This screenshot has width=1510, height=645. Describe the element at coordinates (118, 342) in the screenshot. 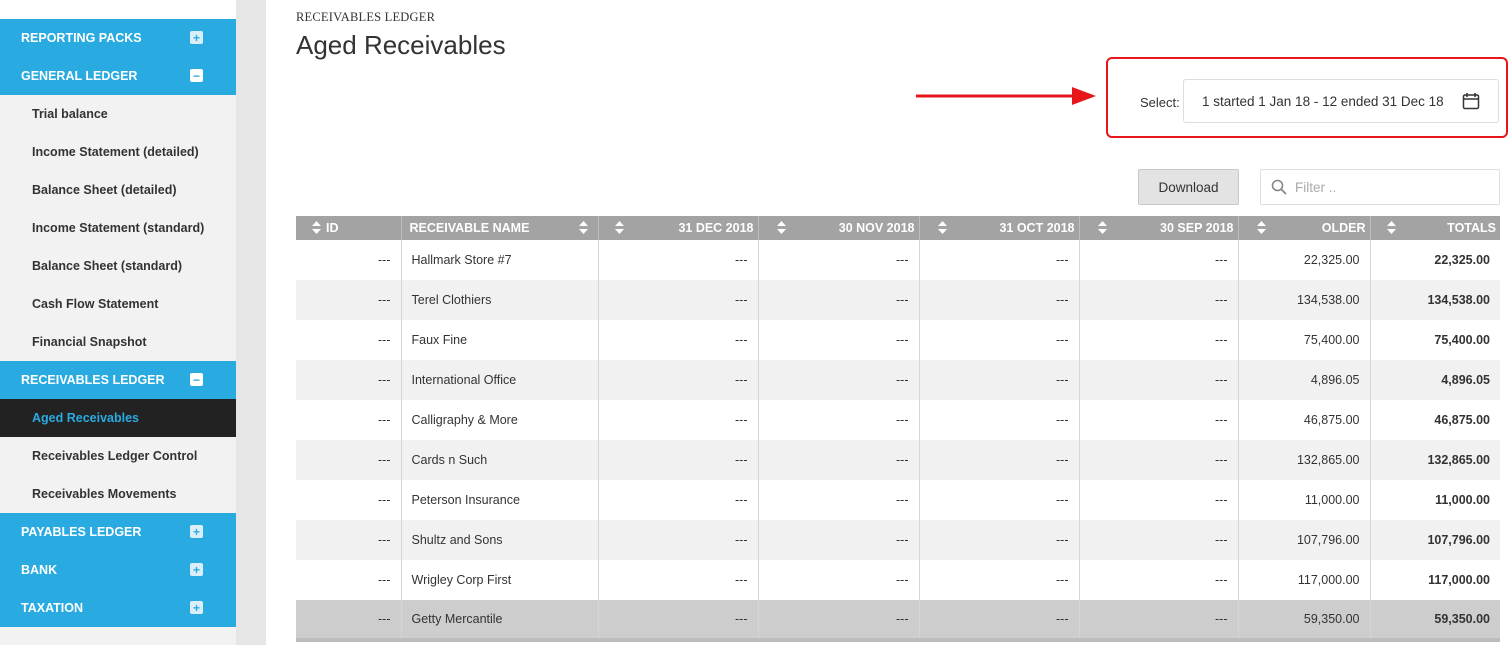

I see `sidebar-item-financial-snapshot: Financial Snapshot` at that location.